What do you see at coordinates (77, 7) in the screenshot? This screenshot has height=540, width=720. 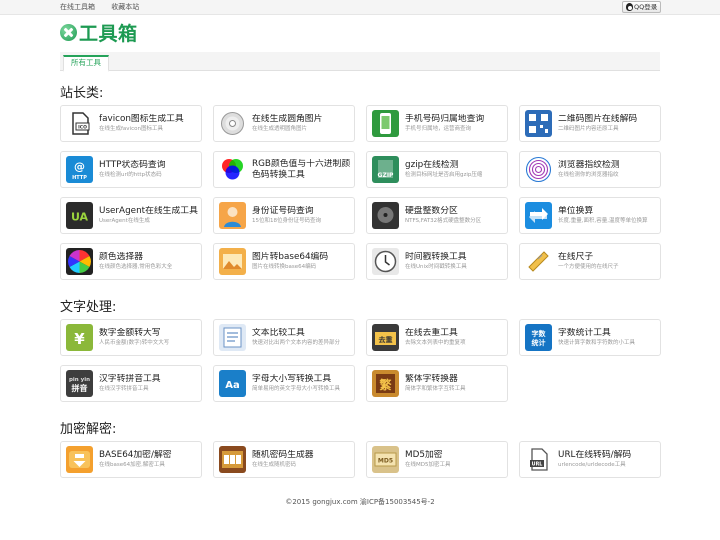 I see `top-link-home: 在线工具箱` at bounding box center [77, 7].